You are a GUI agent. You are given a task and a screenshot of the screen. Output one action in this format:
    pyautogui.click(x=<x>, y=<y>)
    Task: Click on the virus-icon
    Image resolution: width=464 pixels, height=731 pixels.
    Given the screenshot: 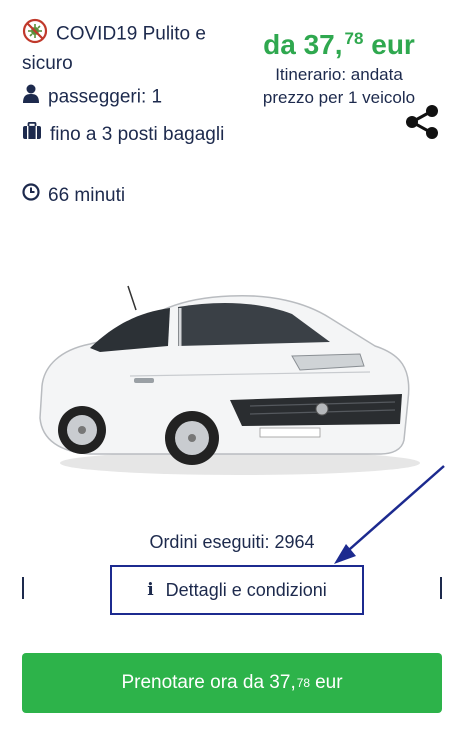 What is the action you would take?
    pyautogui.click(x=35, y=34)
    